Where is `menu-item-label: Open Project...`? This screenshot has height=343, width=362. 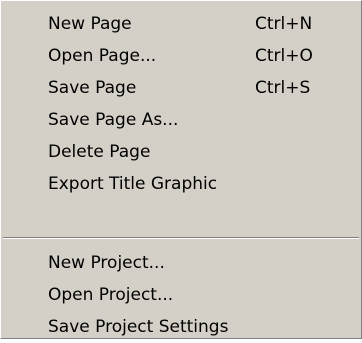 menu-item-label: Open Project... is located at coordinates (111, 295).